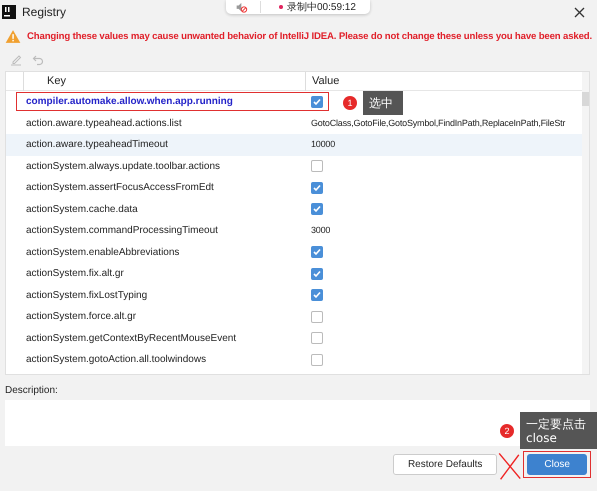 Image resolution: width=597 pixels, height=491 pixels. I want to click on table-row: actionSystem.fixLostTyping, so click(294, 295).